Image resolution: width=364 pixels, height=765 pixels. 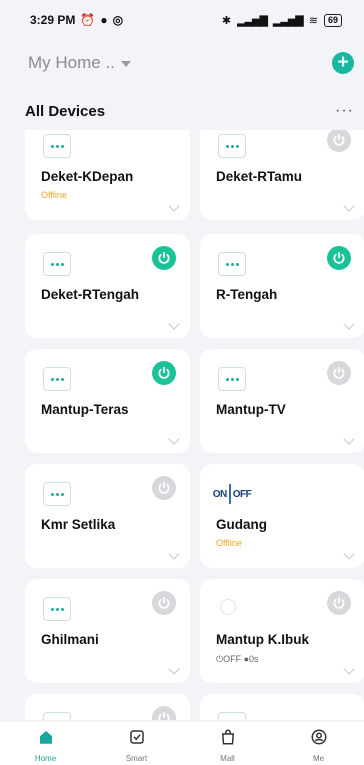 What do you see at coordinates (182, 743) in the screenshot?
I see `bottom-tab-bar: Home Smart Mall Me` at bounding box center [182, 743].